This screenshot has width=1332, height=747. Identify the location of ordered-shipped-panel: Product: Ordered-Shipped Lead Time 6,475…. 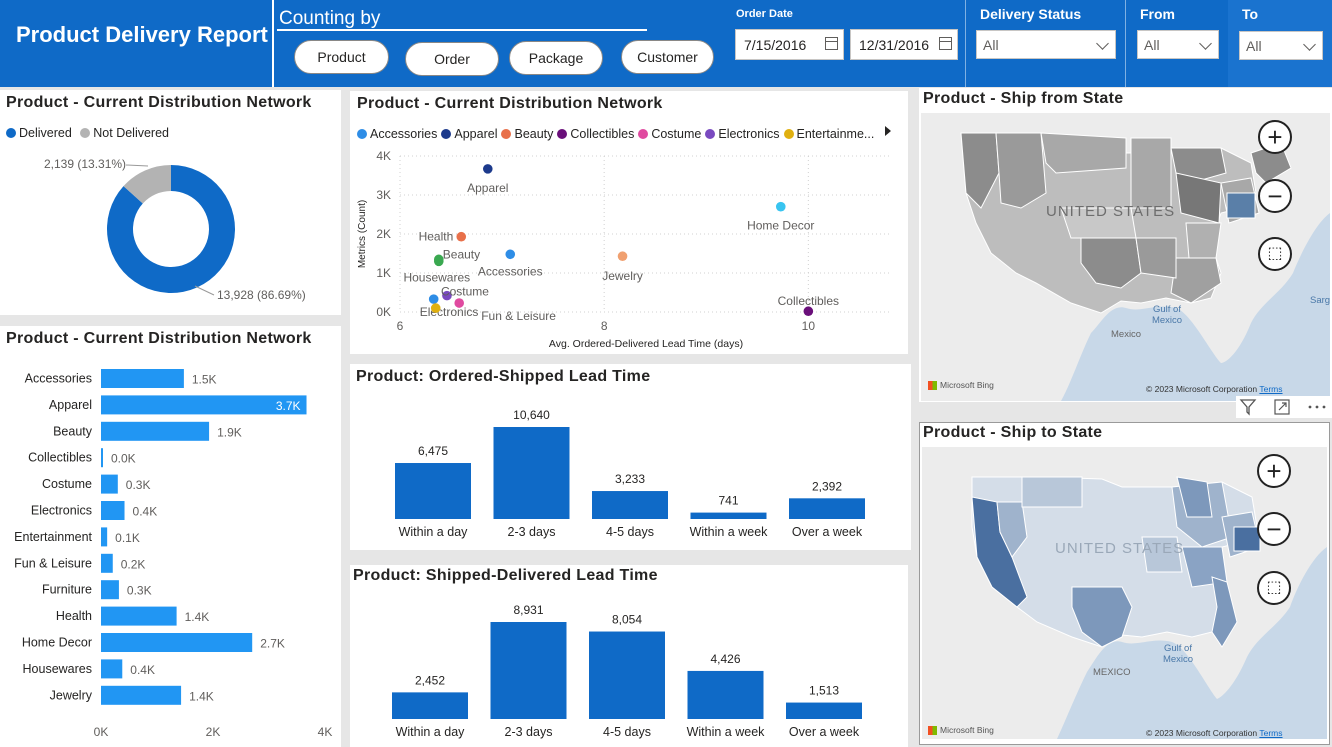
(630, 457).